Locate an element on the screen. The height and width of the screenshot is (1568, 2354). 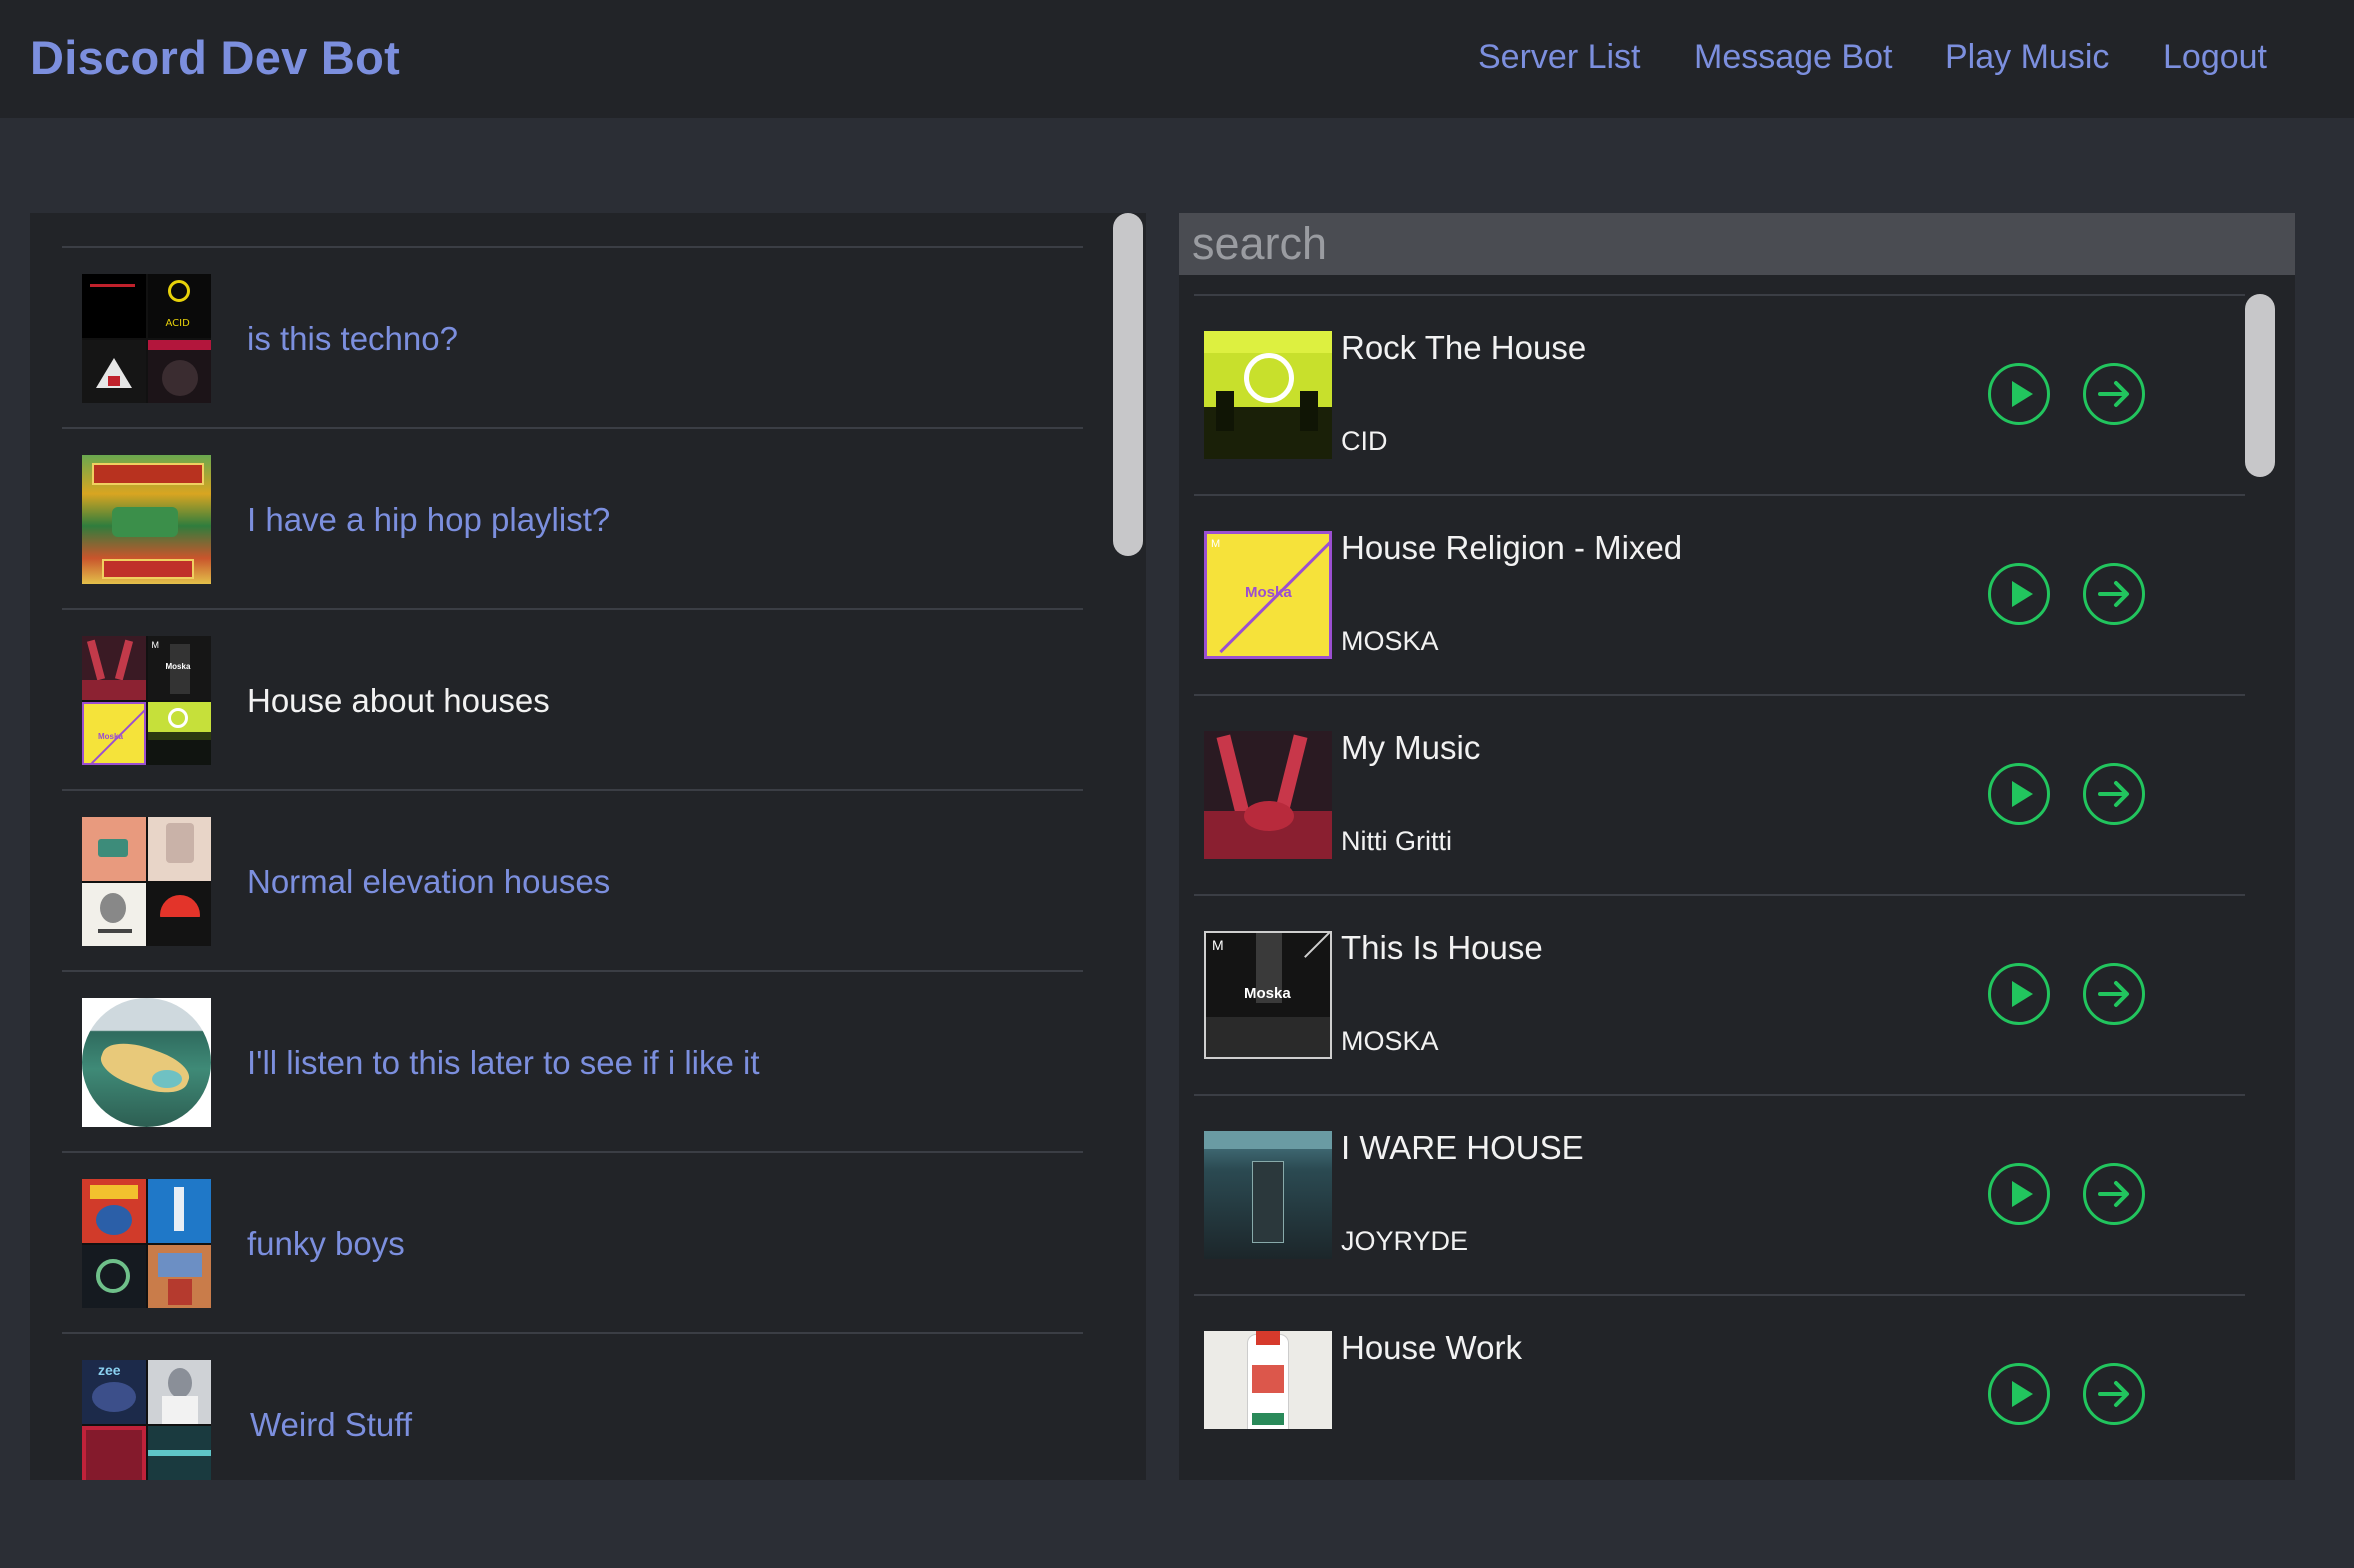
track-row: M Moska This Is House MOSKA is located at coordinates (1719, 994).